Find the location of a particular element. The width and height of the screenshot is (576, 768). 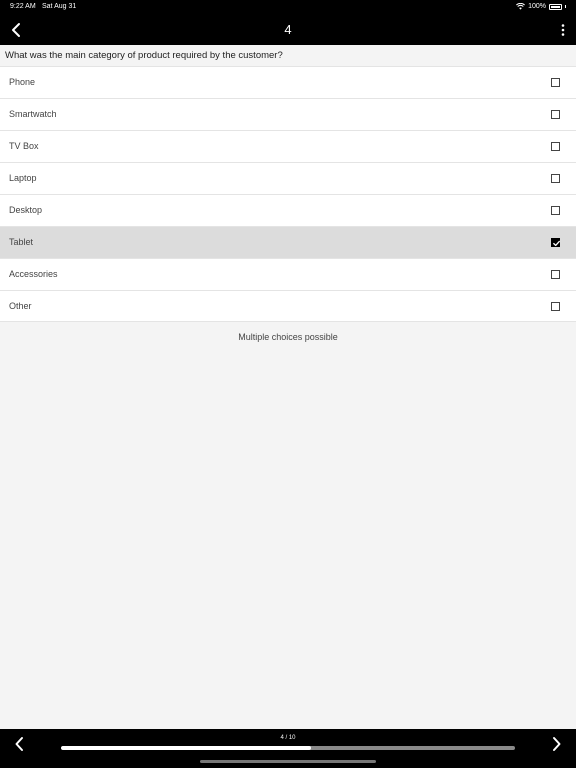

option-row: Accessories is located at coordinates (288, 274).